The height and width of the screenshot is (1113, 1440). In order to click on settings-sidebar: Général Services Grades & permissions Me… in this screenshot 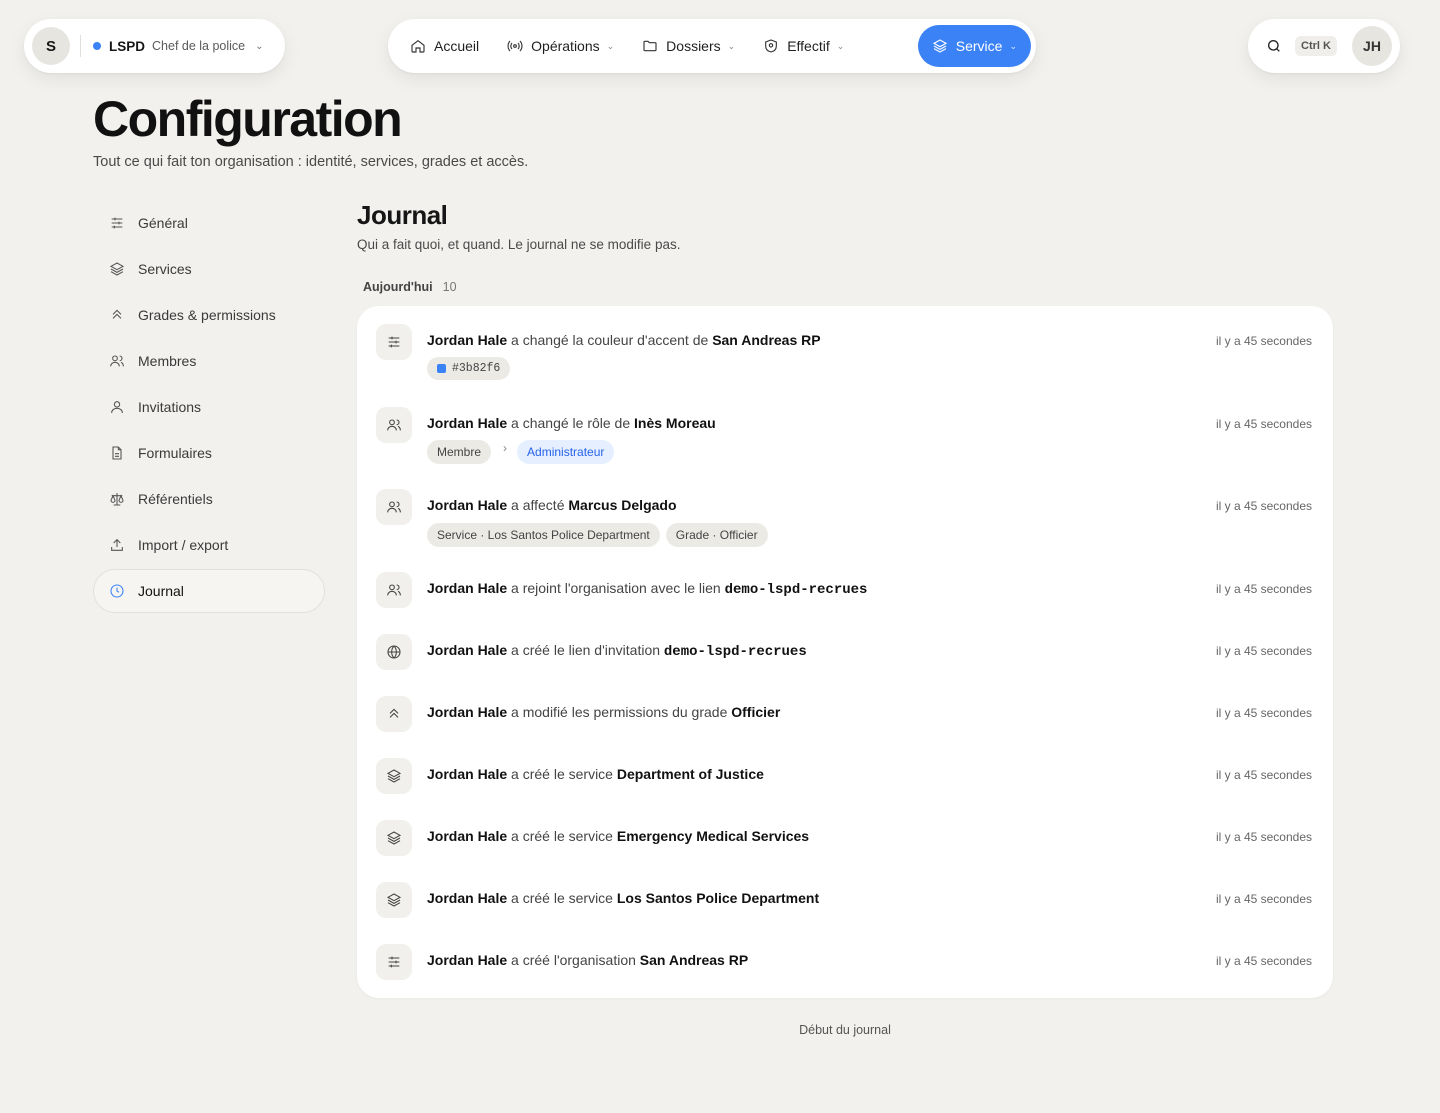, I will do `click(209, 408)`.